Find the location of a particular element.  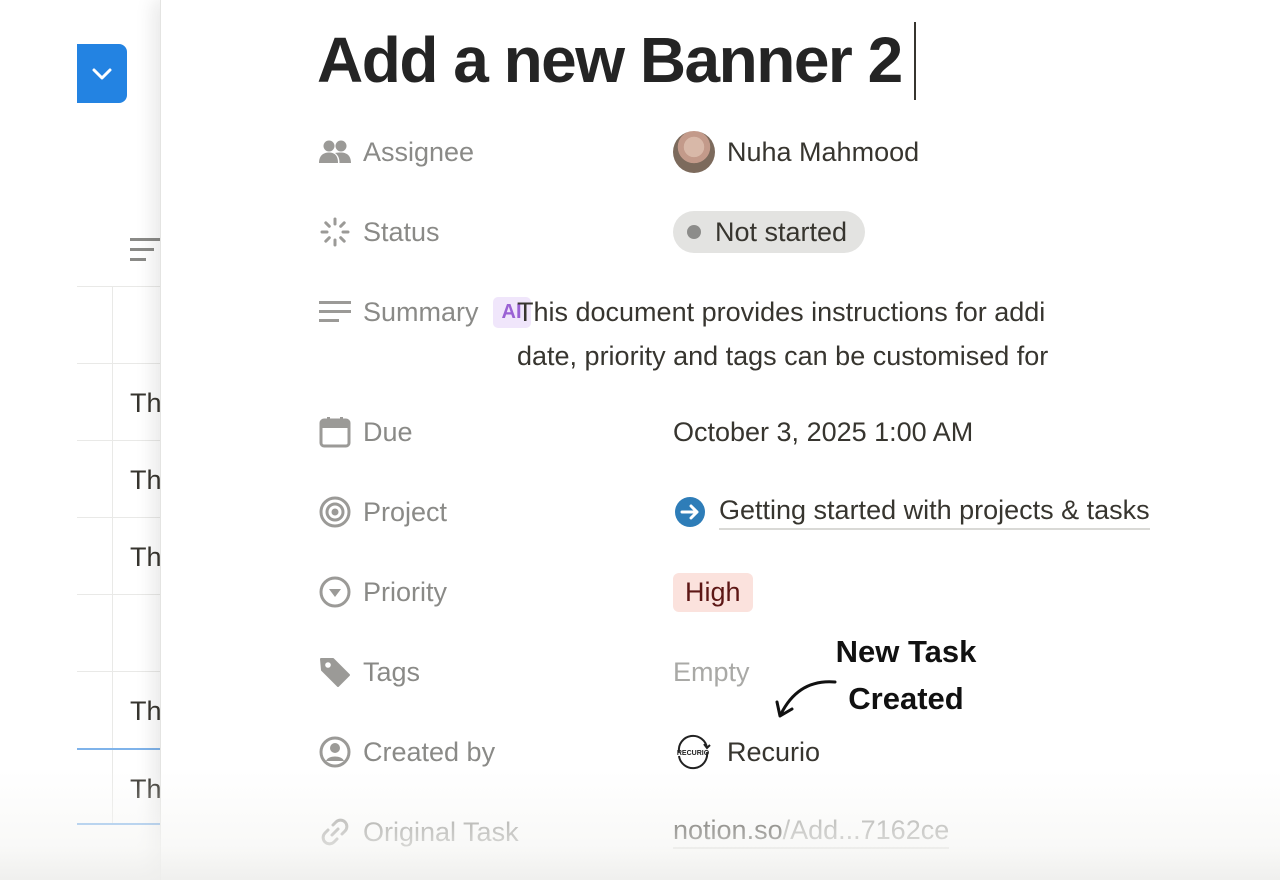

tag-icon is located at coordinates (335, 672).